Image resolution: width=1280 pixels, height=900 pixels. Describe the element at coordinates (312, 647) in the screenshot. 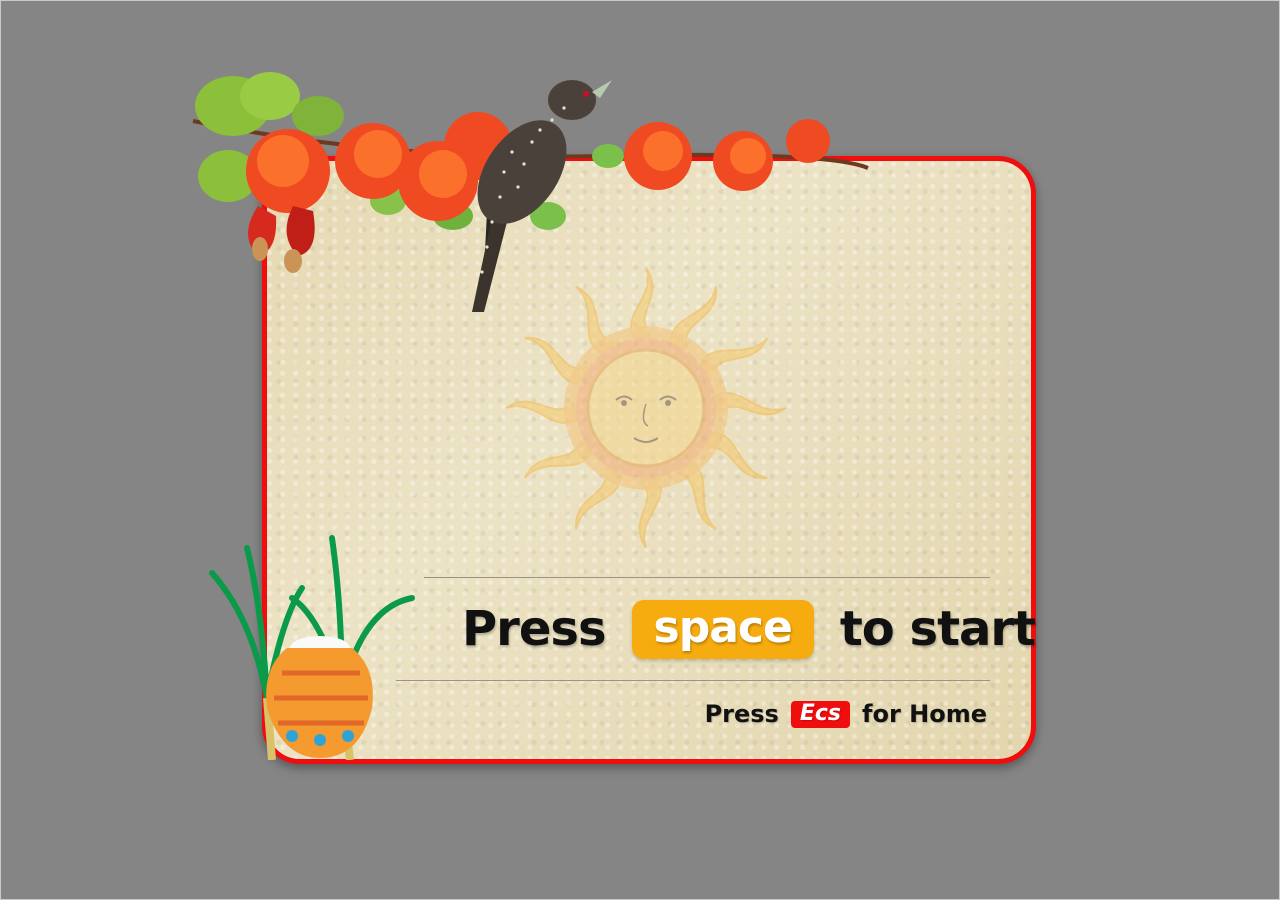

I see `pongal-pot-with-sugarcane-icon` at that location.